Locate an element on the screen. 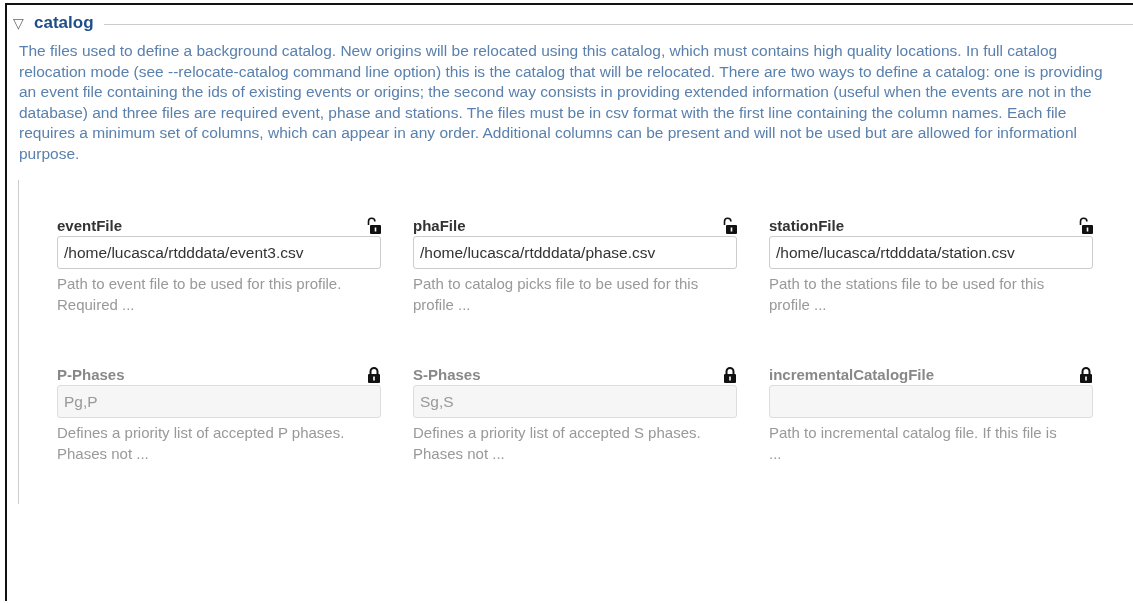  path-input: /home/lucasca/rtdddata/event3.csv is located at coordinates (219, 252).